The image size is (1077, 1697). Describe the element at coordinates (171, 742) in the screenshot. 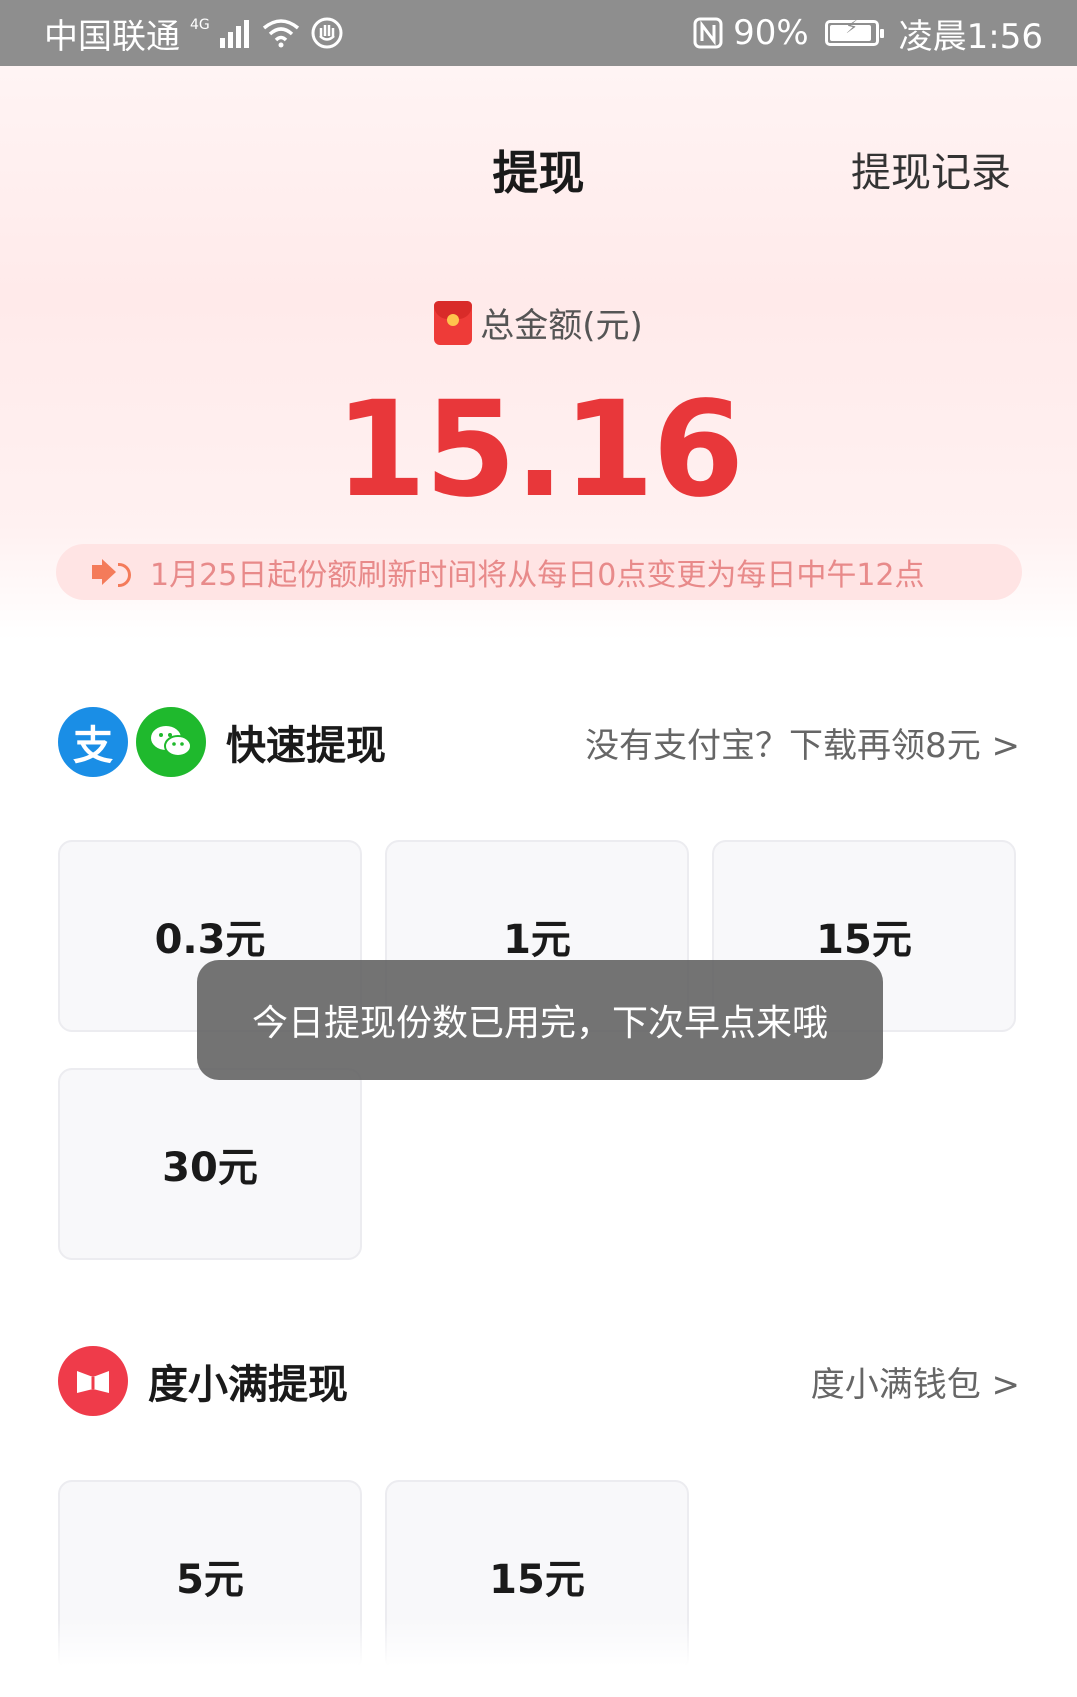

I see `wechat-icon` at that location.